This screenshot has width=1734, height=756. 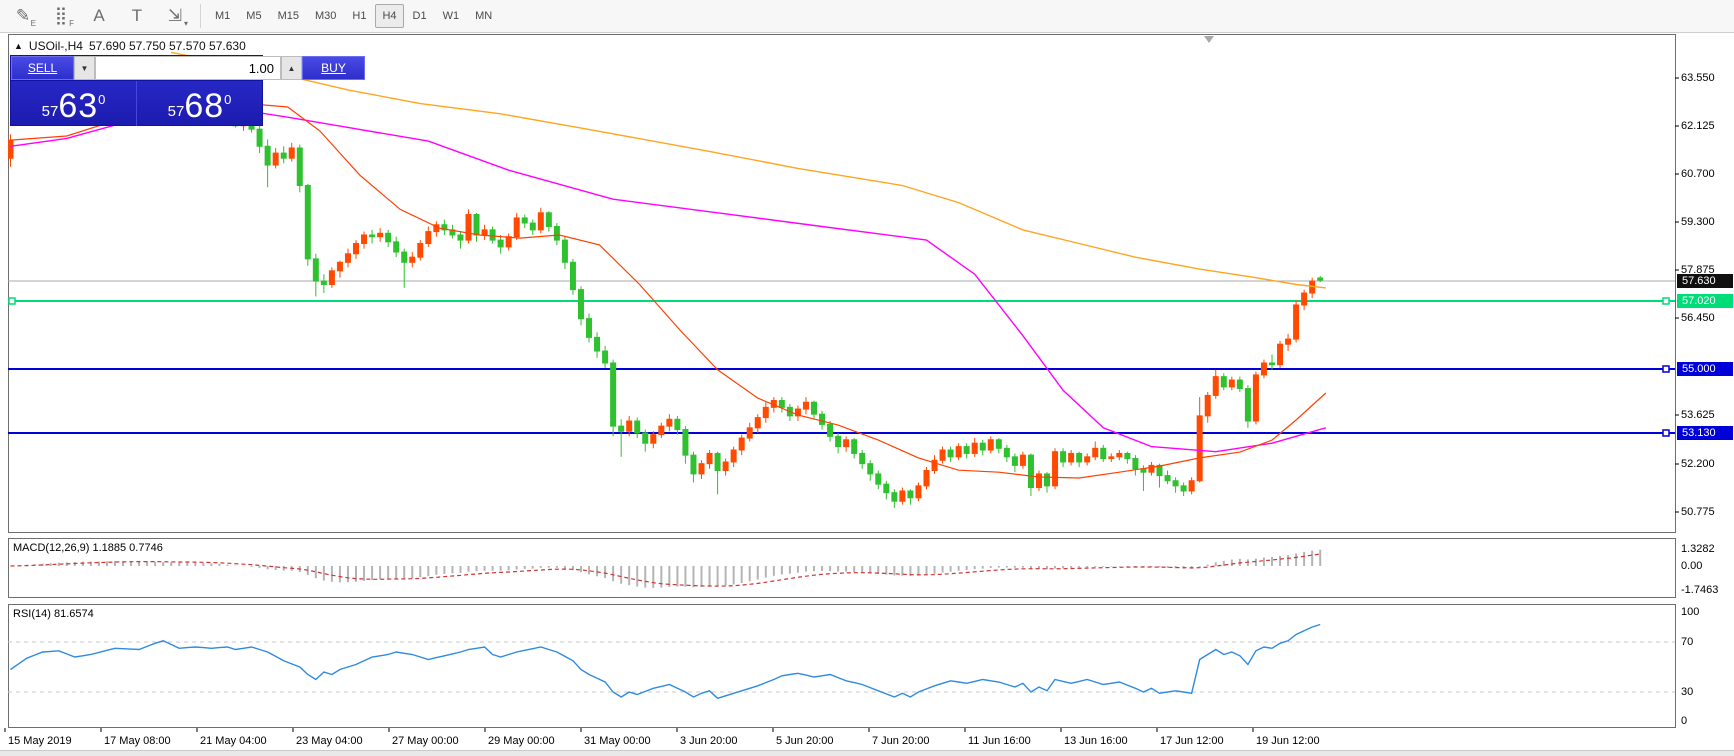 I want to click on macd-layer, so click(x=666, y=568).